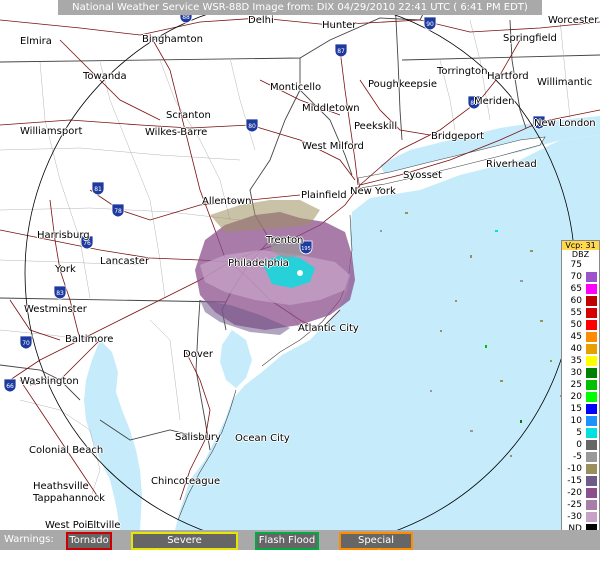 The height and width of the screenshot is (562, 600). What do you see at coordinates (285, 240) in the screenshot?
I see `city-label: Trenton` at bounding box center [285, 240].